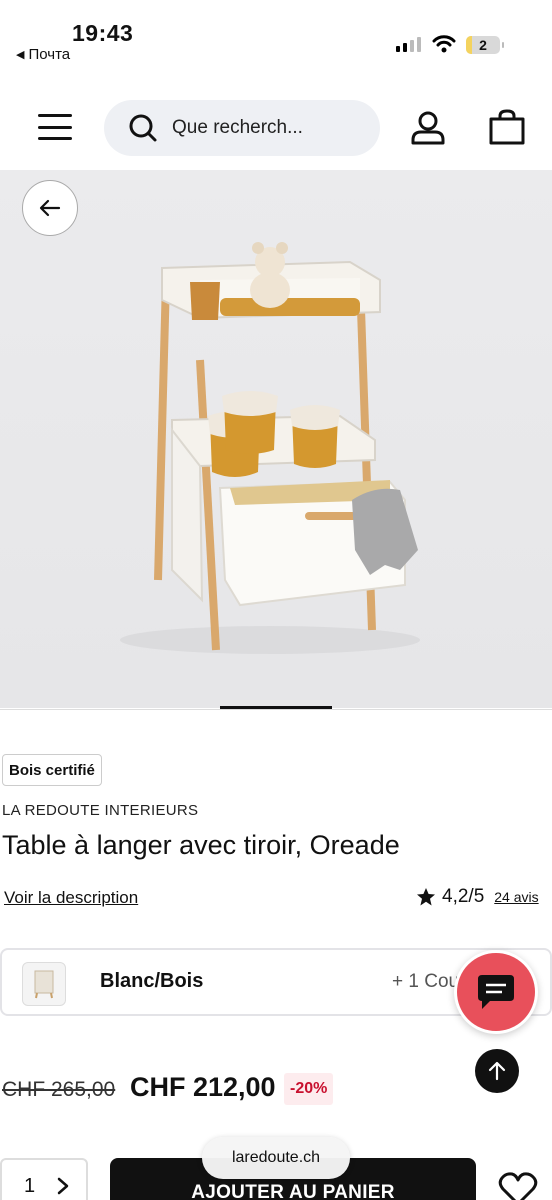 This screenshot has width=552, height=1200. Describe the element at coordinates (152, 981) in the screenshot. I see `variant-name: Blanc/Bois` at that location.